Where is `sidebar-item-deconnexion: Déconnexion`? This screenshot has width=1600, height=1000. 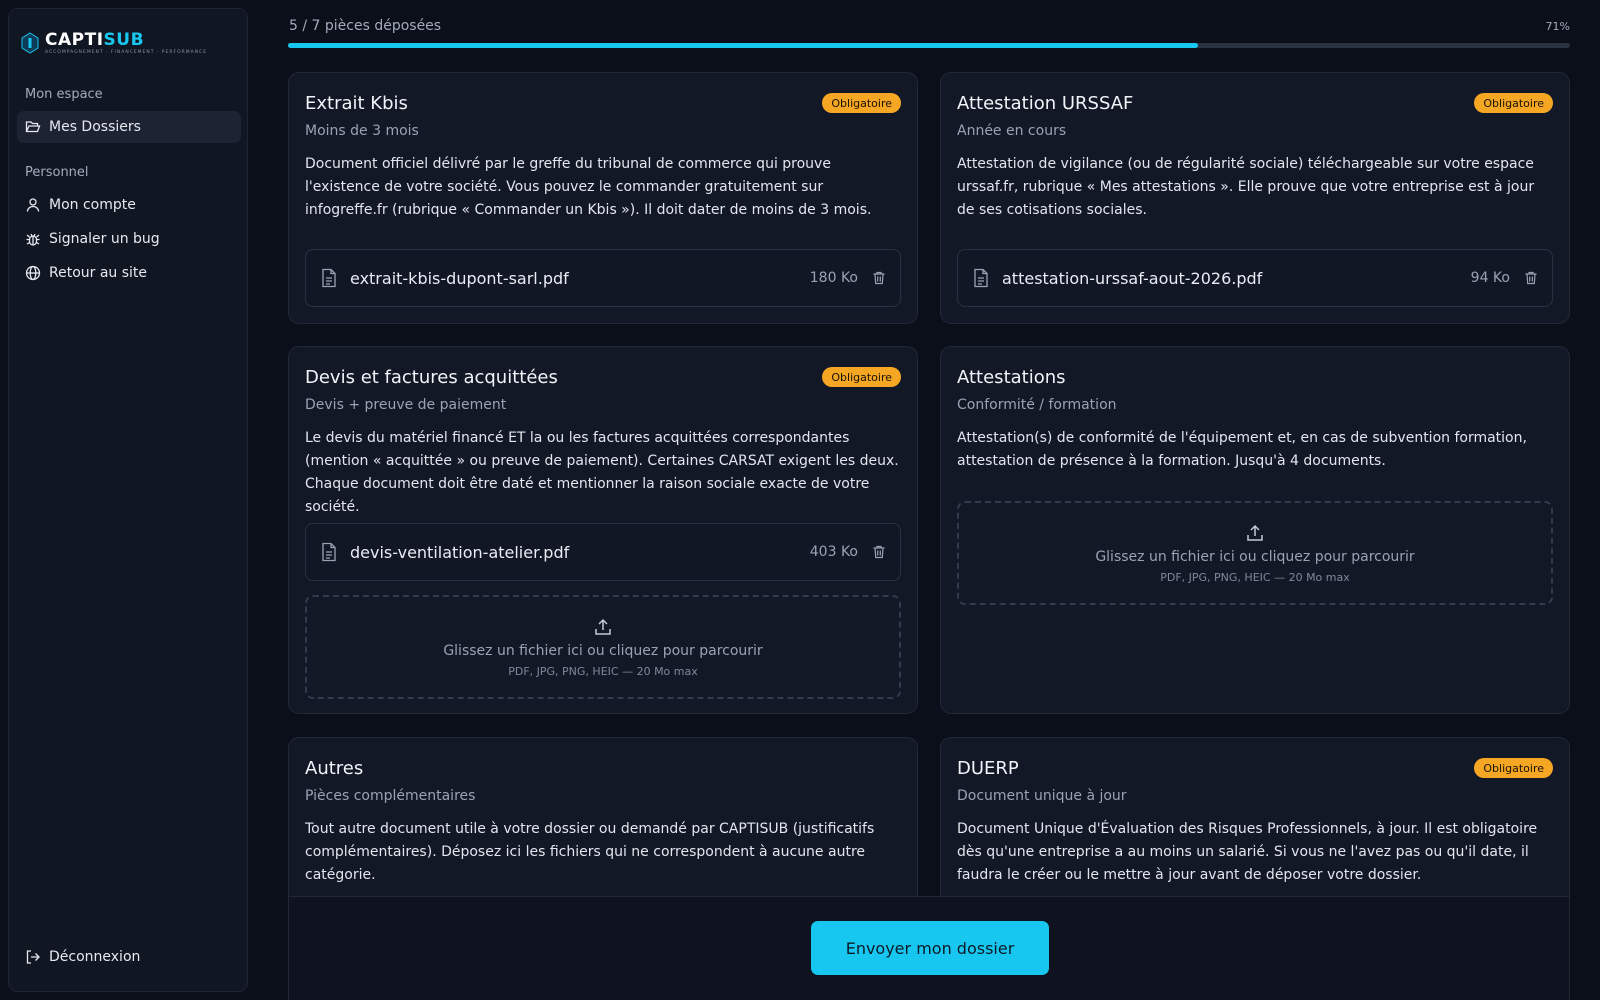 sidebar-item-deconnexion: Déconnexion is located at coordinates (129, 957).